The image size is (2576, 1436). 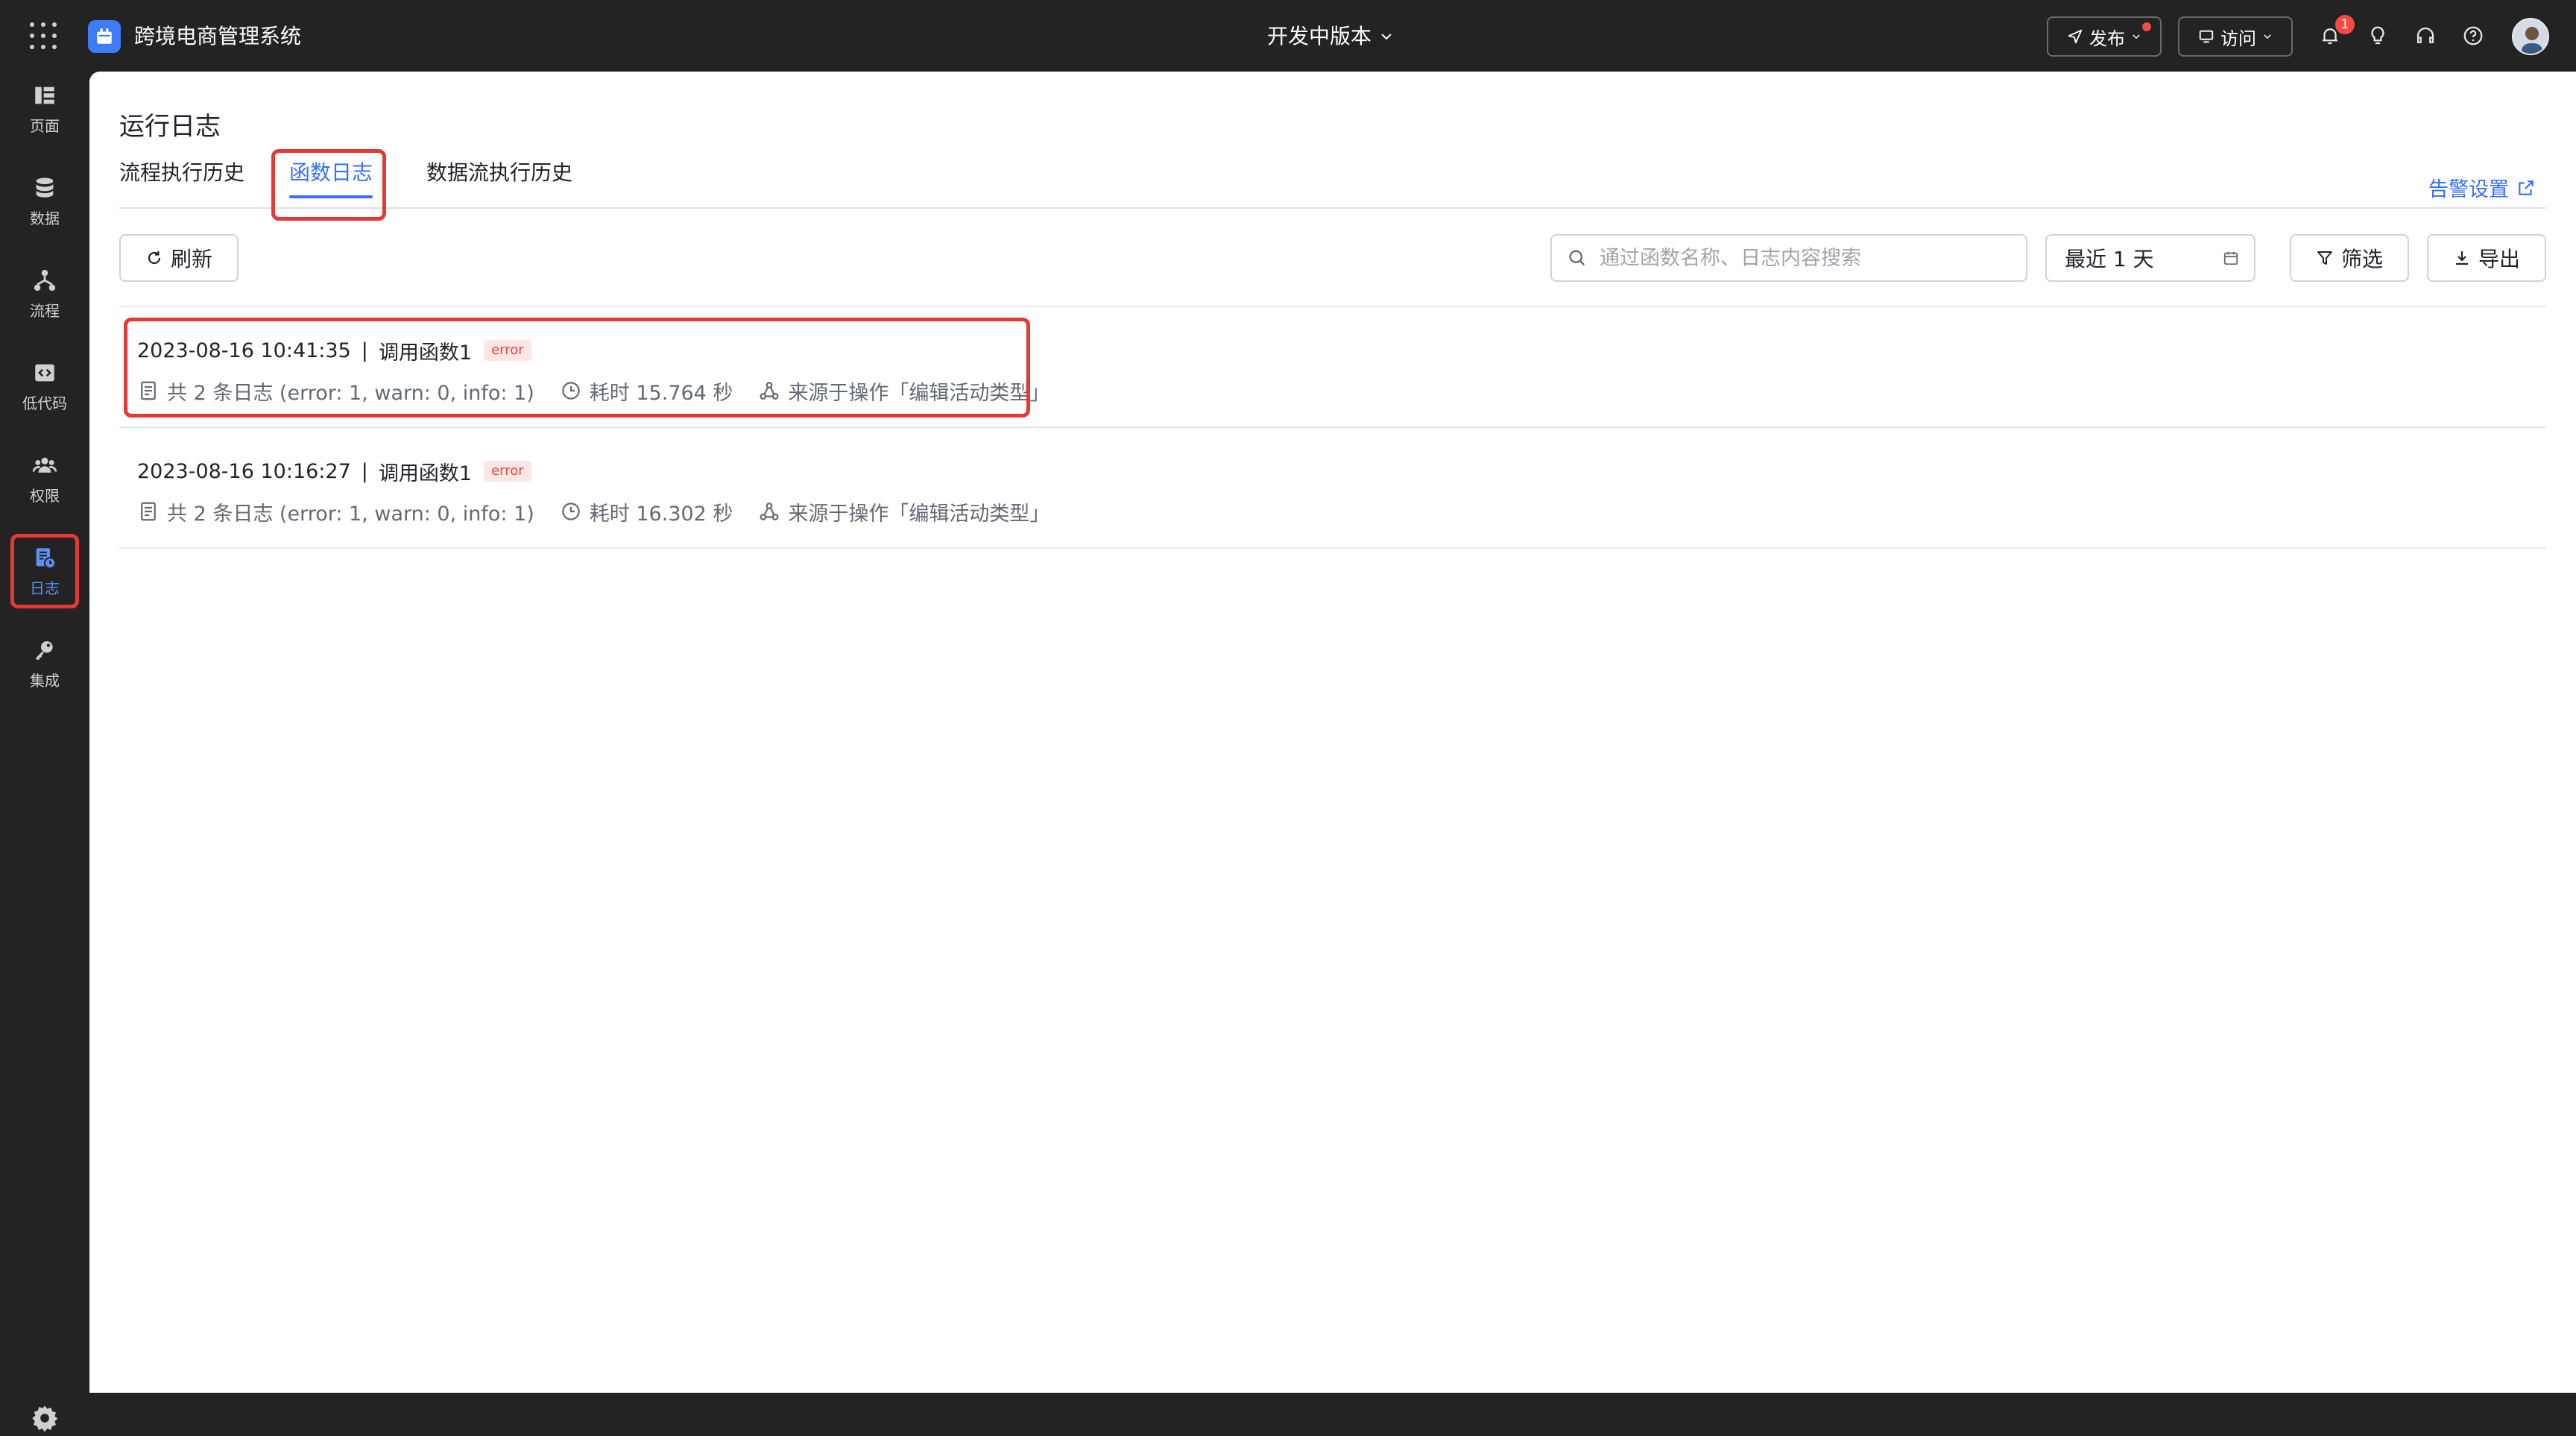 I want to click on external-link-icon, so click(x=2527, y=187).